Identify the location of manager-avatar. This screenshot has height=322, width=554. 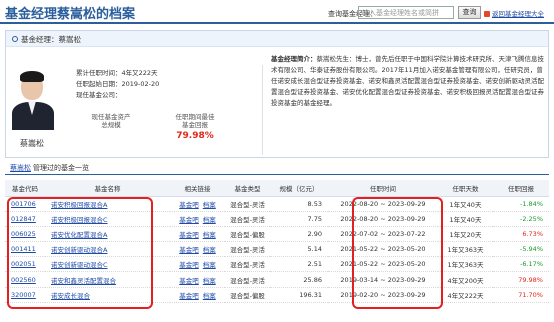
(33, 99).